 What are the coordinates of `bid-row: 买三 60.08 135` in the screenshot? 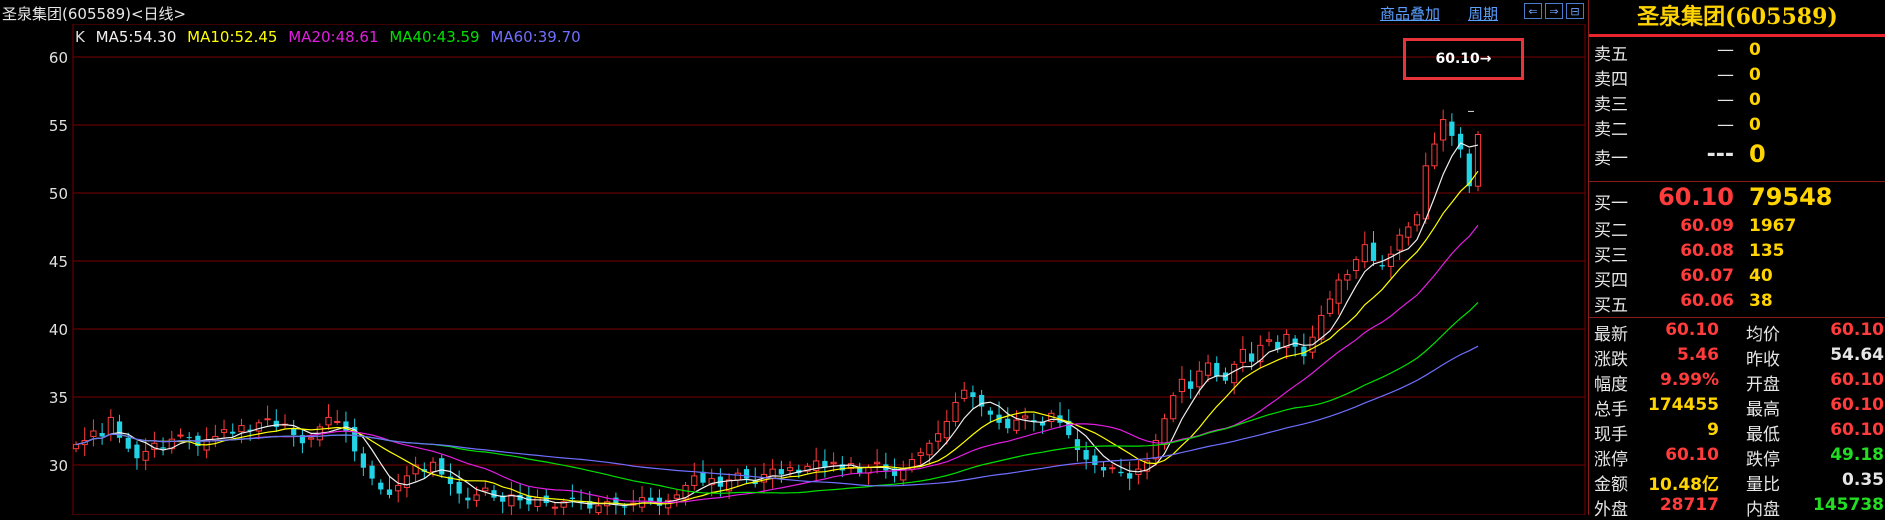 It's located at (1737, 253).